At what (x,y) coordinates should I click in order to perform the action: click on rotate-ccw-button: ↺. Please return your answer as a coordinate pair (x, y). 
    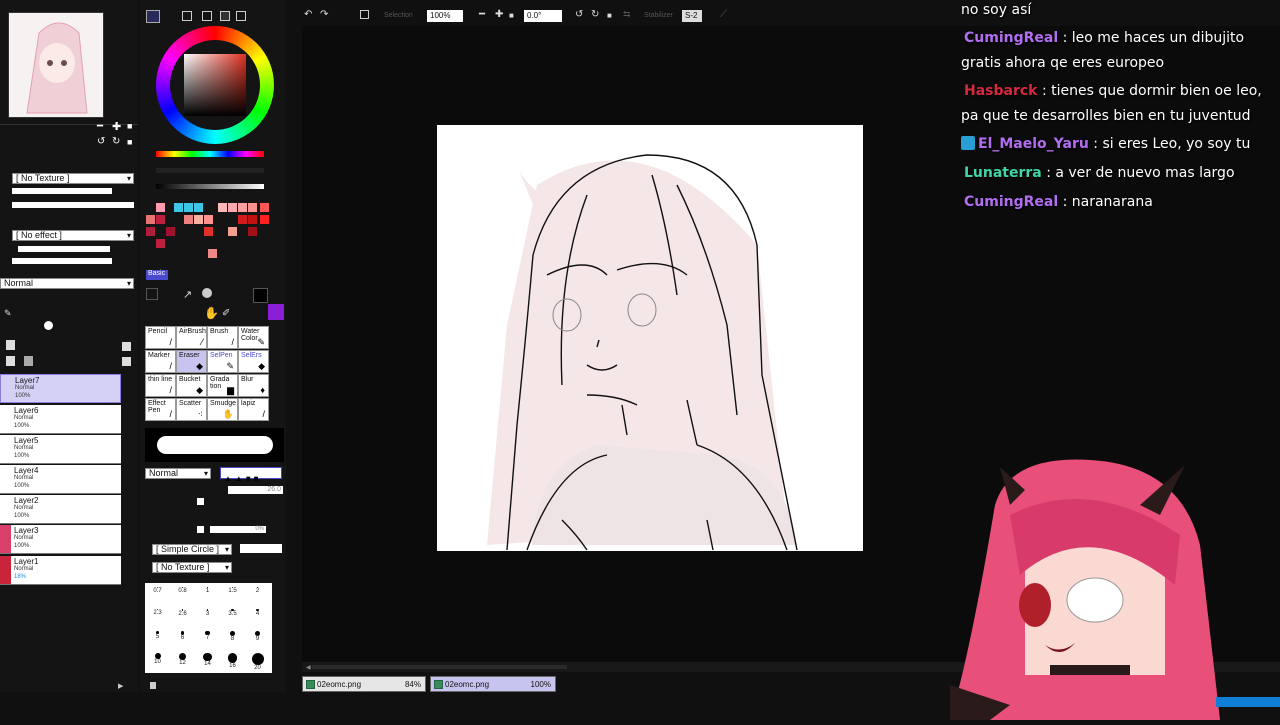
    Looking at the image, I should click on (579, 14).